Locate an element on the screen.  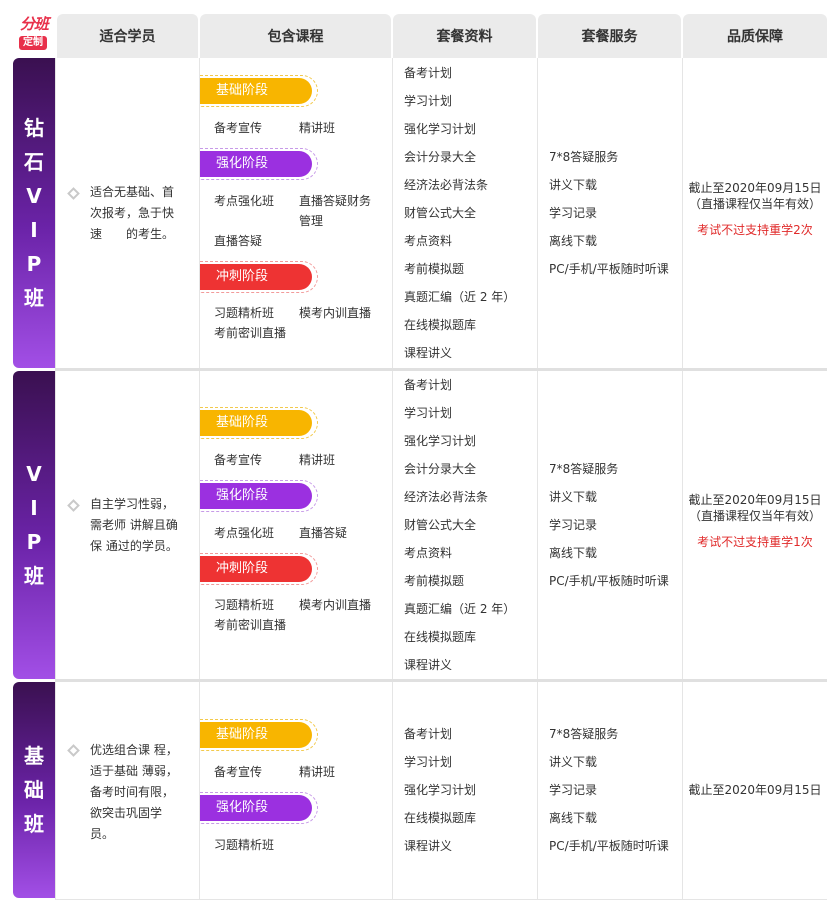
header-materials: 套餐资料 is located at coordinates (464, 36).